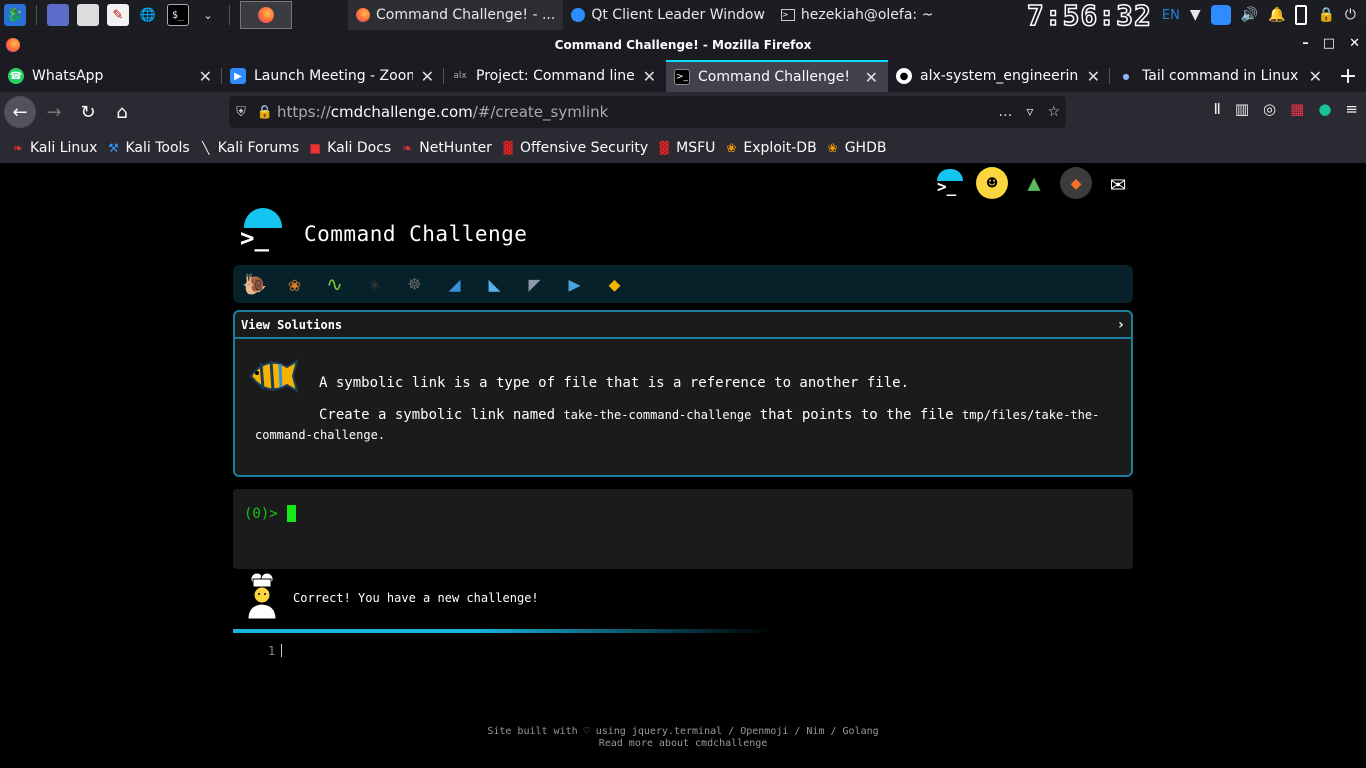 Image resolution: width=1366 pixels, height=768 pixels. I want to click on kali-icon: ❧, so click(18, 147).